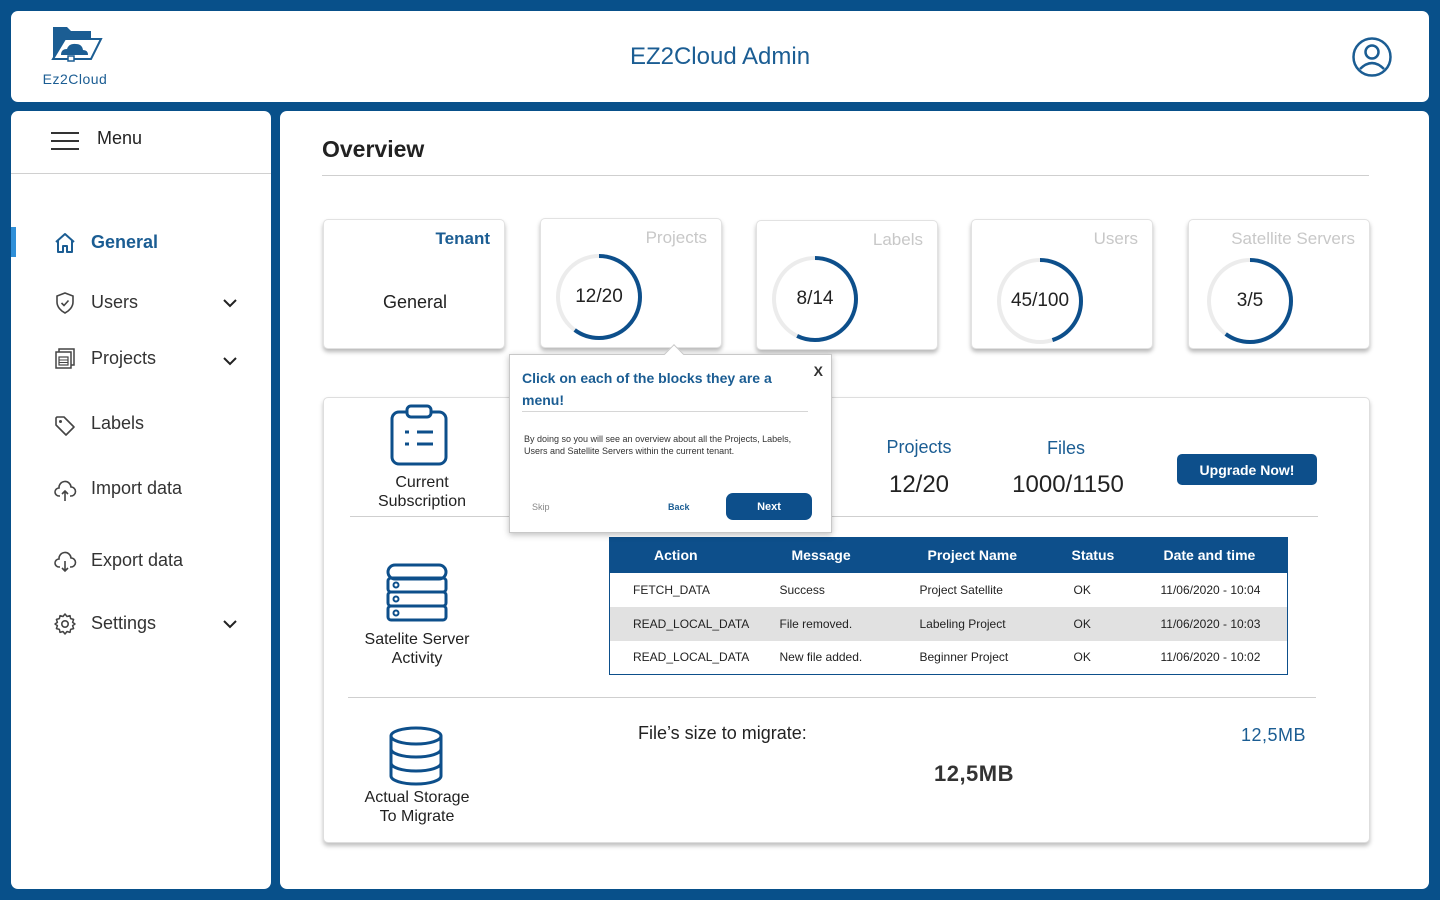 The image size is (1440, 900). Describe the element at coordinates (1247, 469) in the screenshot. I see `upgrade-button: Upgrade Now!` at that location.